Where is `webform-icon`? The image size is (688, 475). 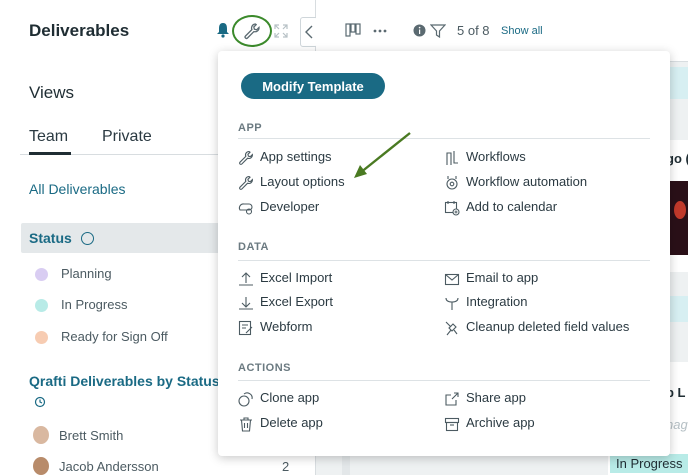
webform-icon is located at coordinates (245, 328).